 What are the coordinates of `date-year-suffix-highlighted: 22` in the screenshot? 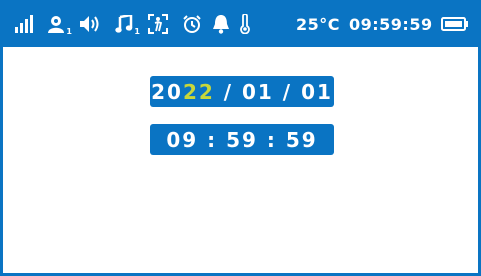 It's located at (199, 92).